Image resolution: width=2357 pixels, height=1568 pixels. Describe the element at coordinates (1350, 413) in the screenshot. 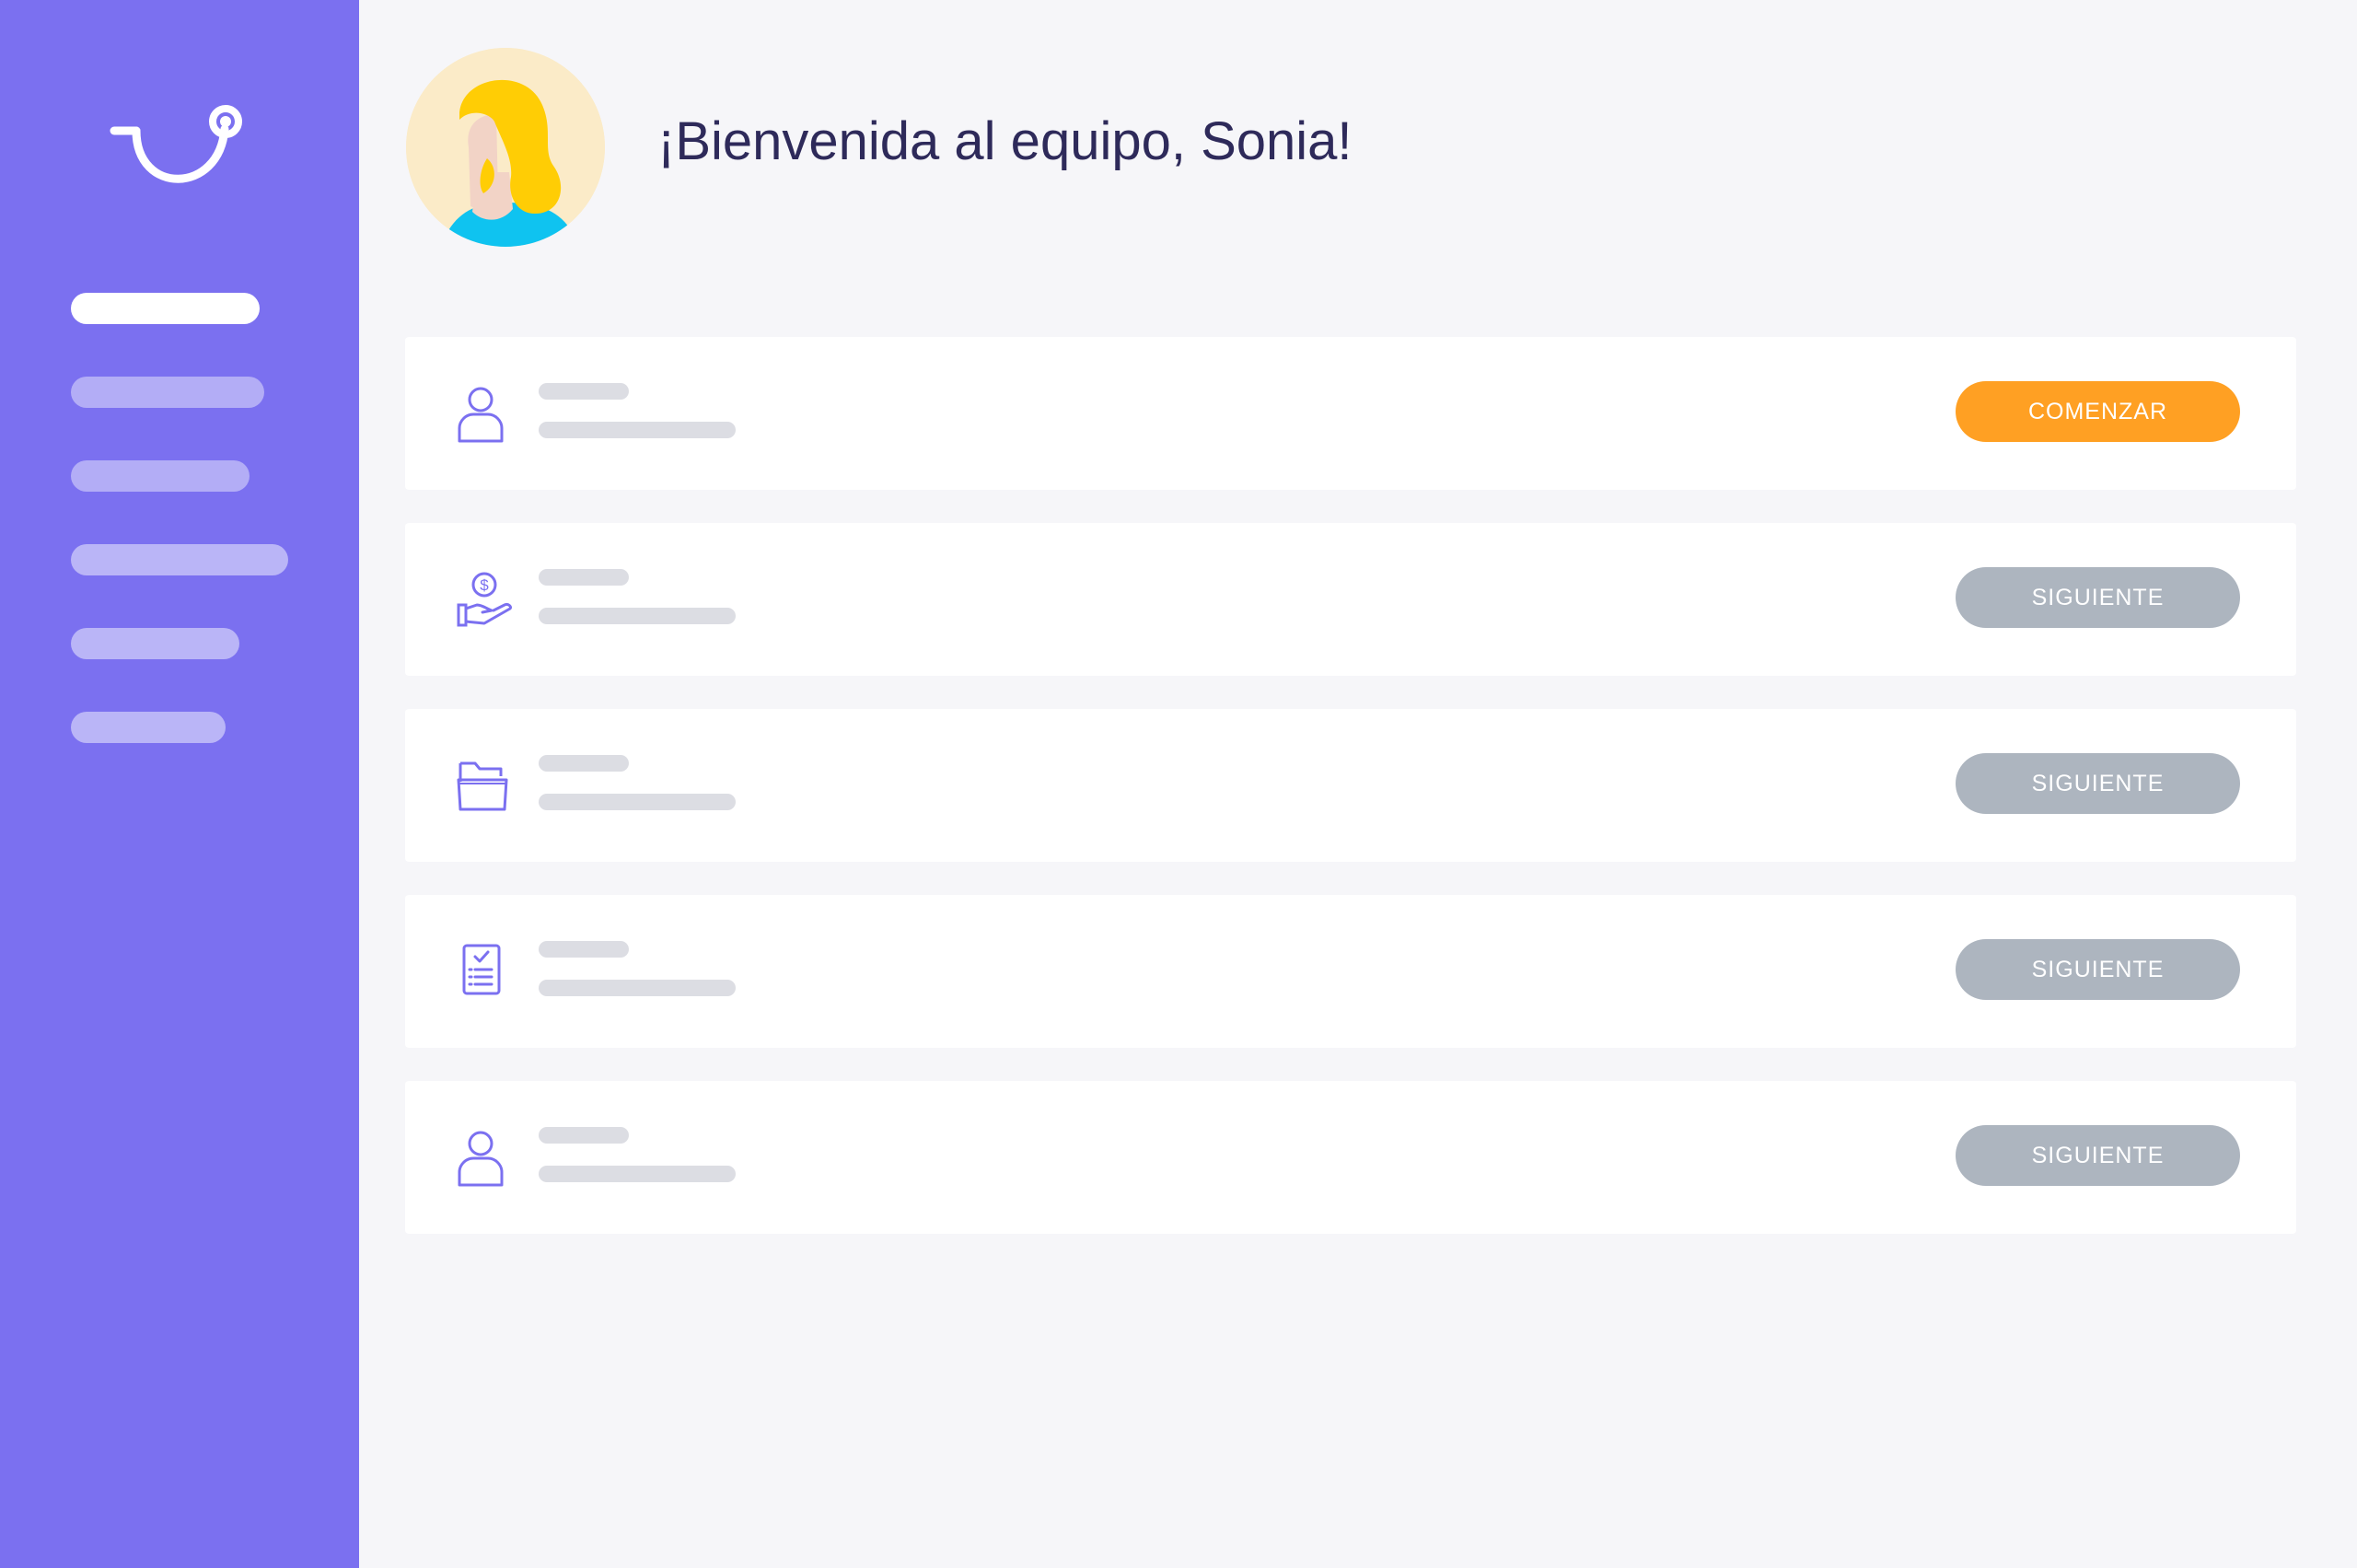

I see `task-card: COMENZAR` at that location.